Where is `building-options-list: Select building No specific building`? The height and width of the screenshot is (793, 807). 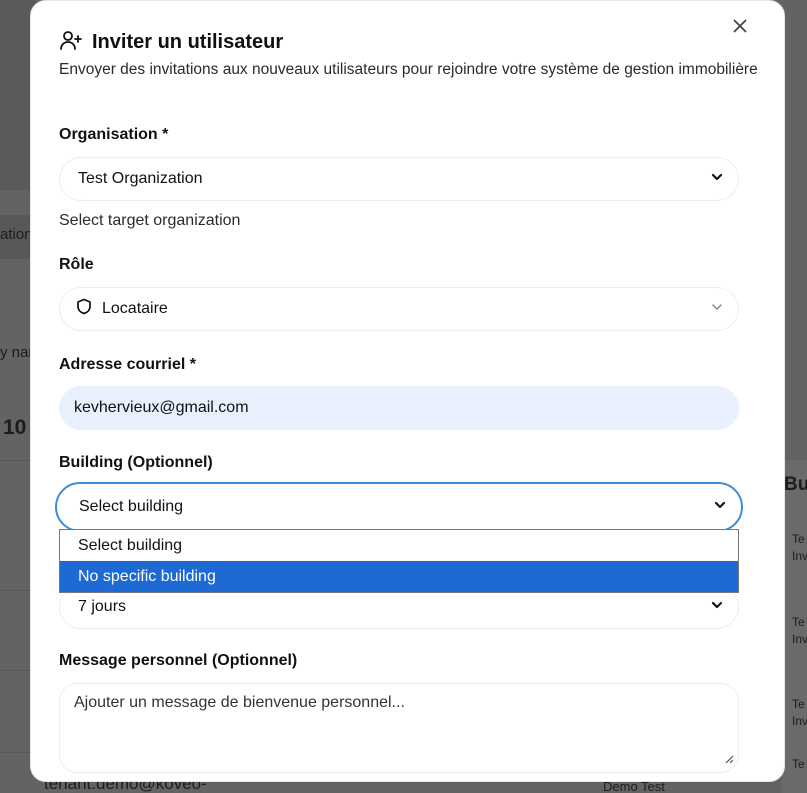
building-options-list: Select building No specific building is located at coordinates (399, 561).